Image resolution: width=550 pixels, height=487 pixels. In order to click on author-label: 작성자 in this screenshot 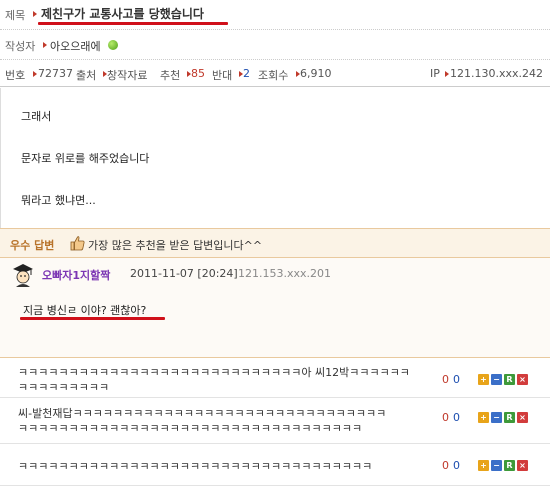, I will do `click(20, 46)`.